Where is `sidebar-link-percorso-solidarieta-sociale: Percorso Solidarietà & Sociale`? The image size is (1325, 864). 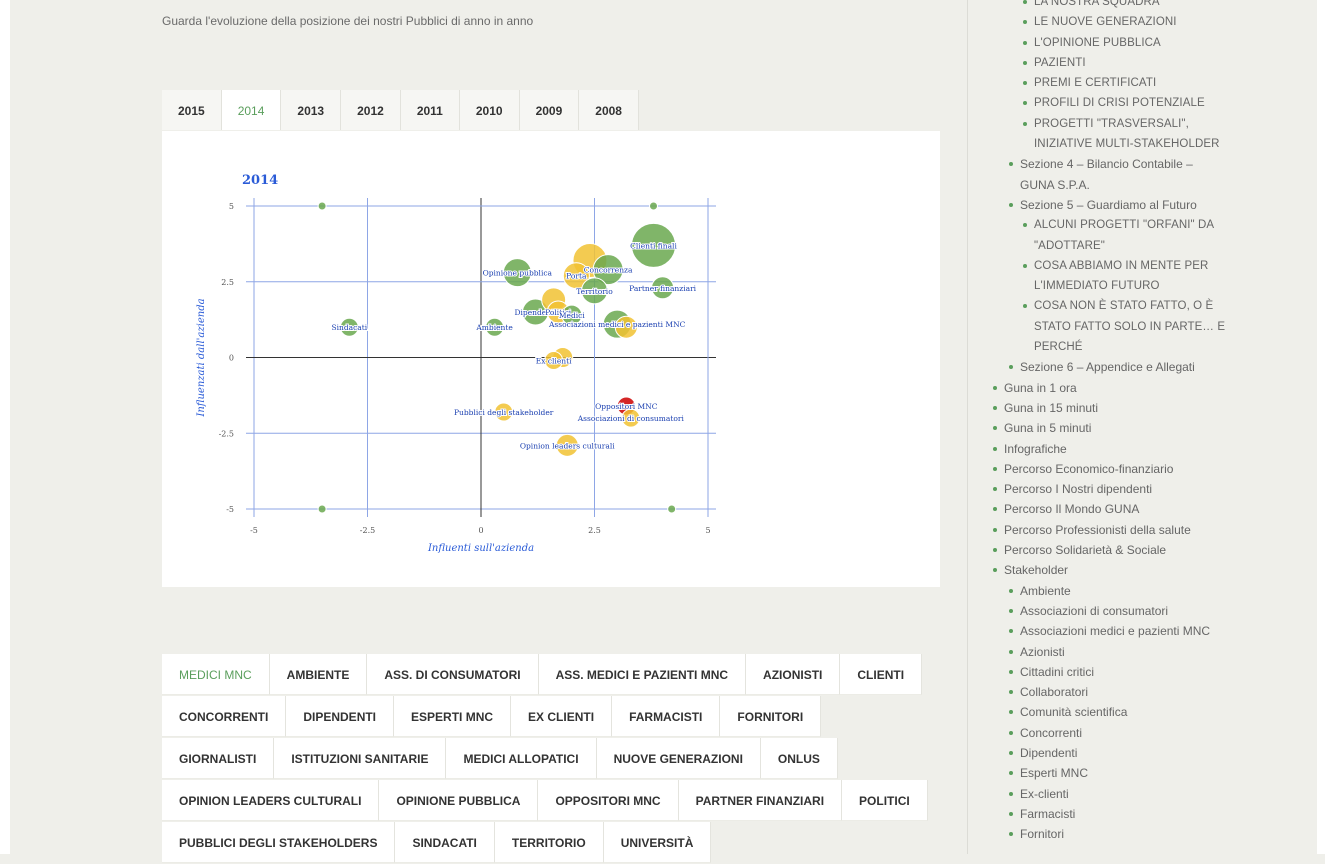
sidebar-link-percorso-solidarieta-sociale: Percorso Solidarietà & Sociale is located at coordinates (1150, 550).